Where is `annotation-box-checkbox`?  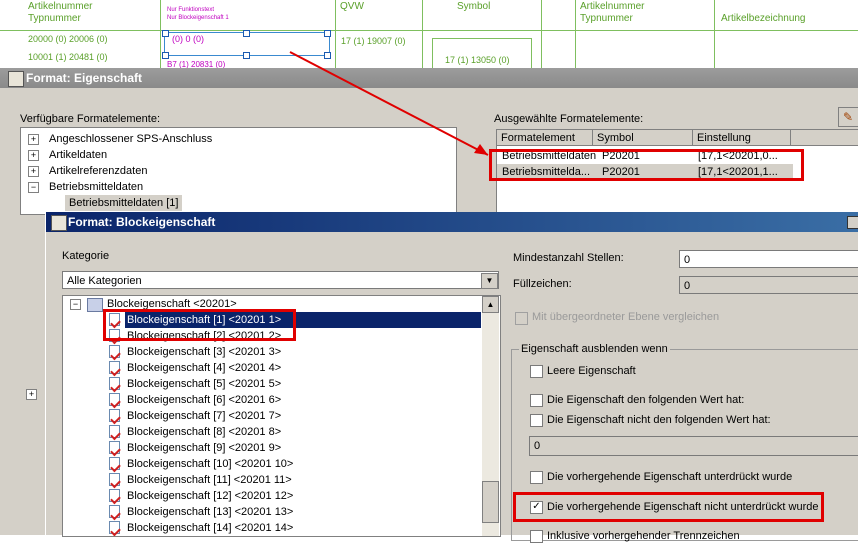 annotation-box-checkbox is located at coordinates (668, 507).